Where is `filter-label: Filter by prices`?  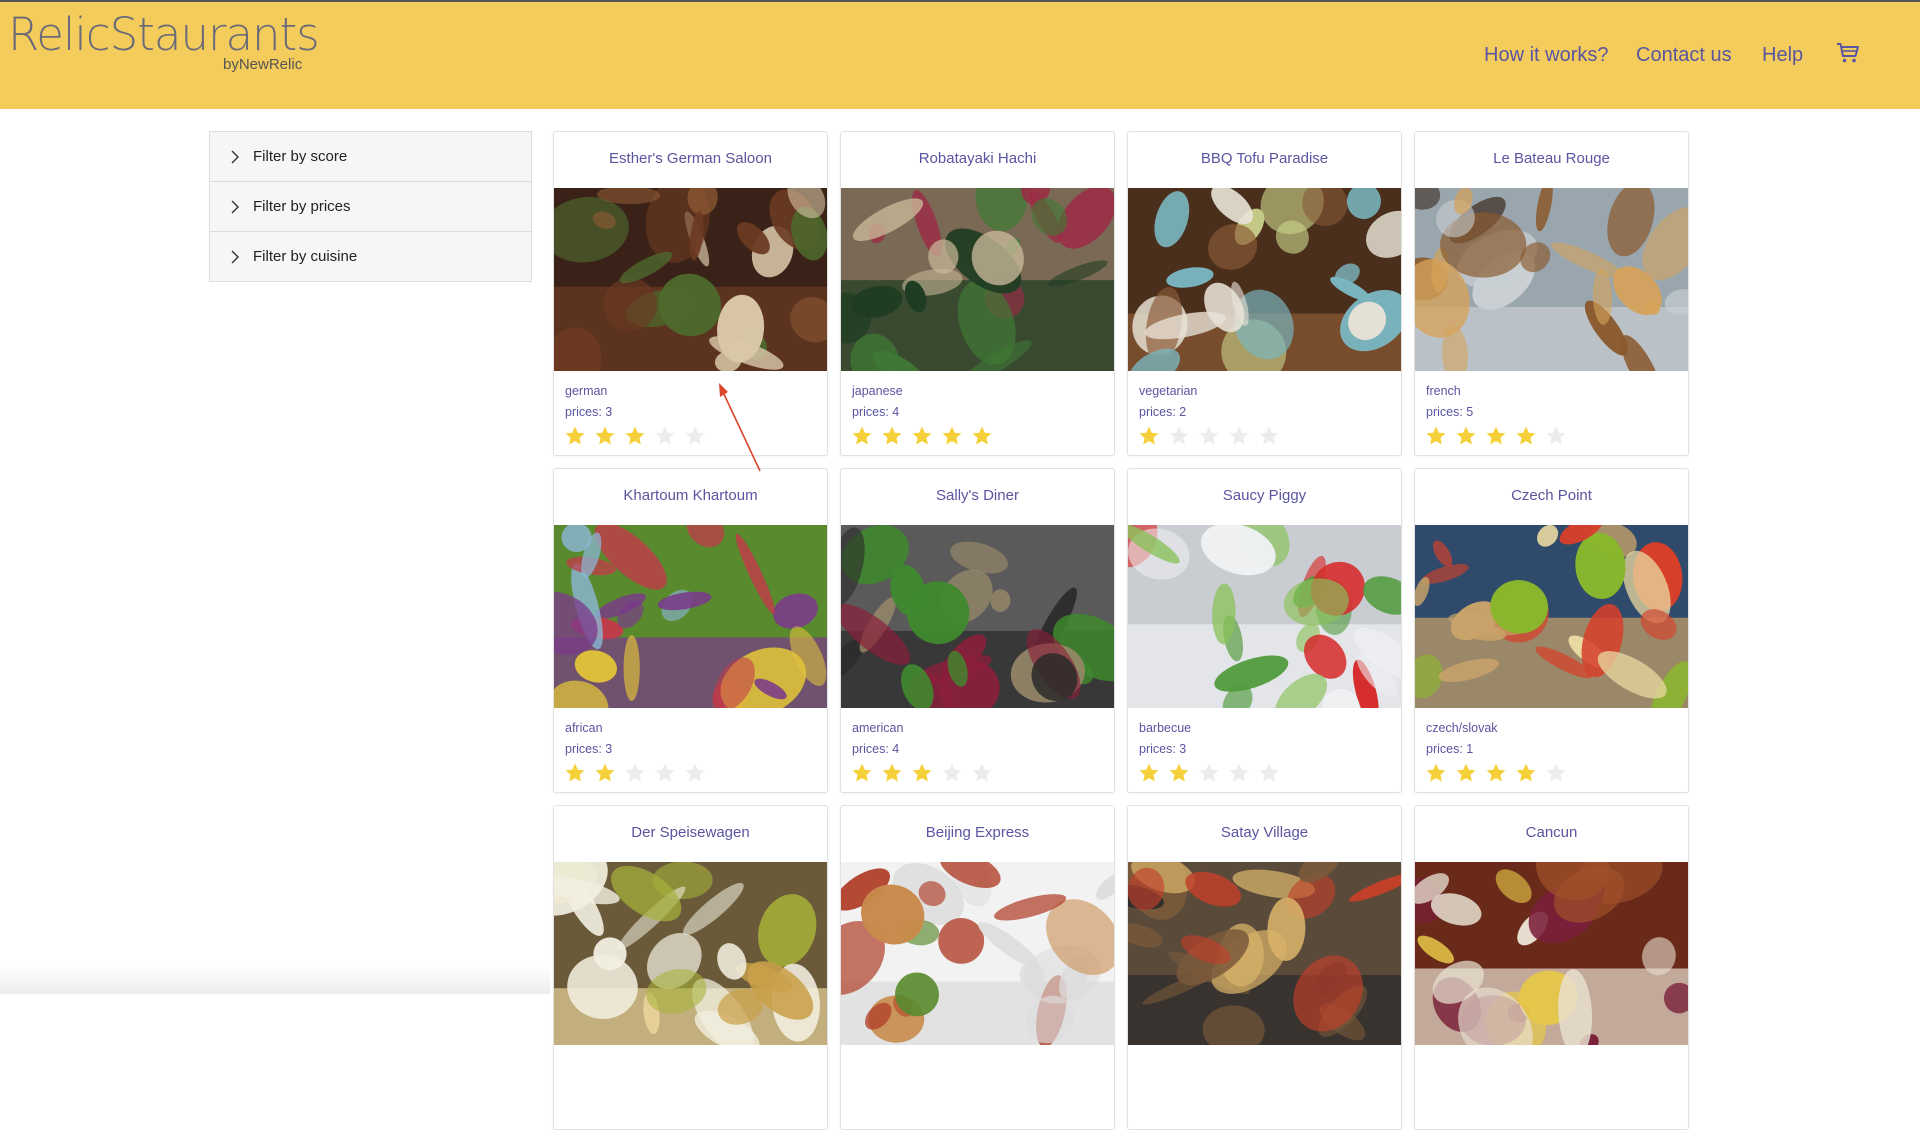
filter-label: Filter by prices is located at coordinates (302, 206).